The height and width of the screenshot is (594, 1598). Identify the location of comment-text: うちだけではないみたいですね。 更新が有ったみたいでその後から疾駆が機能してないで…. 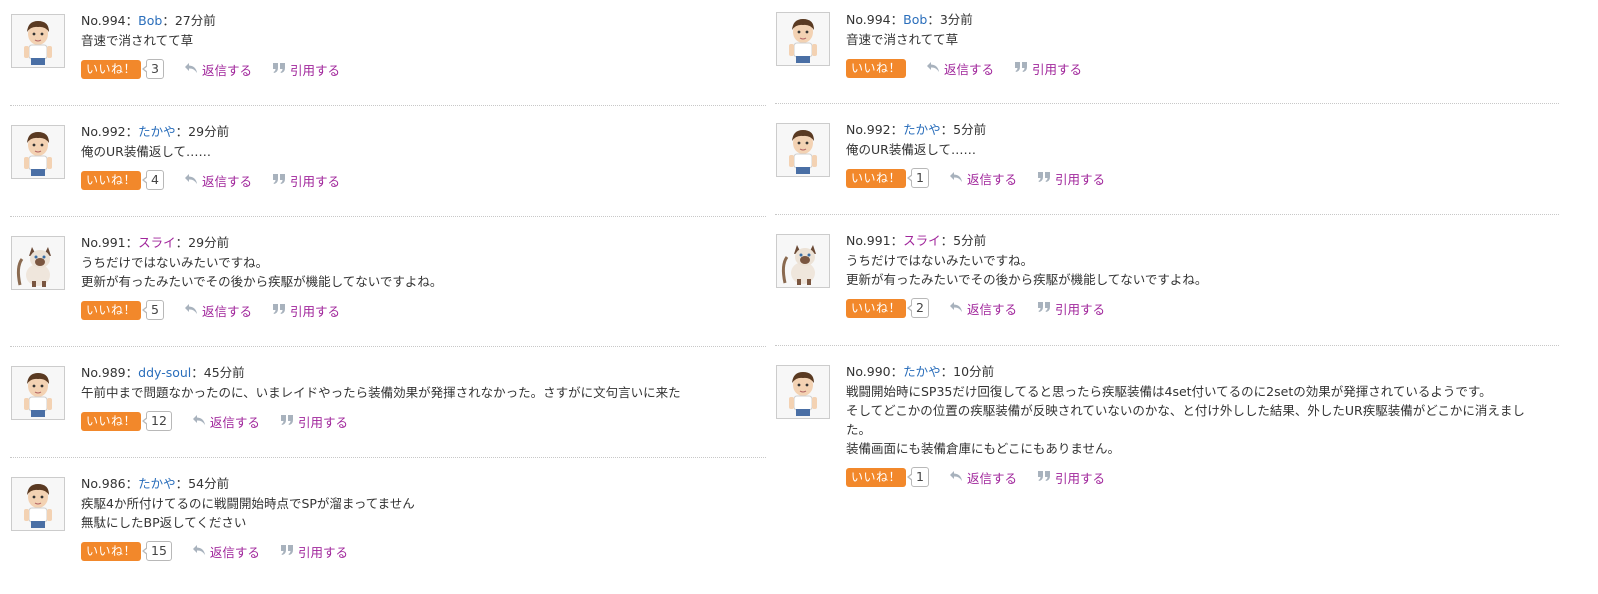
(1202, 270).